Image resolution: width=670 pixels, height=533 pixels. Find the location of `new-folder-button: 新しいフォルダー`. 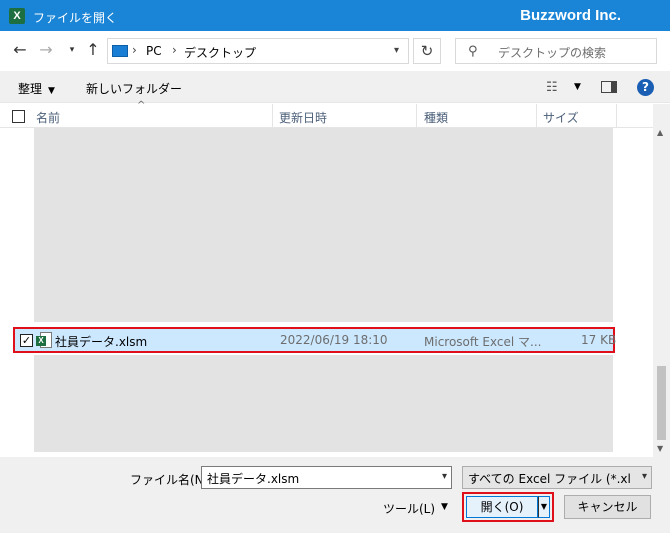

new-folder-button: 新しいフォルダー is located at coordinates (134, 88).